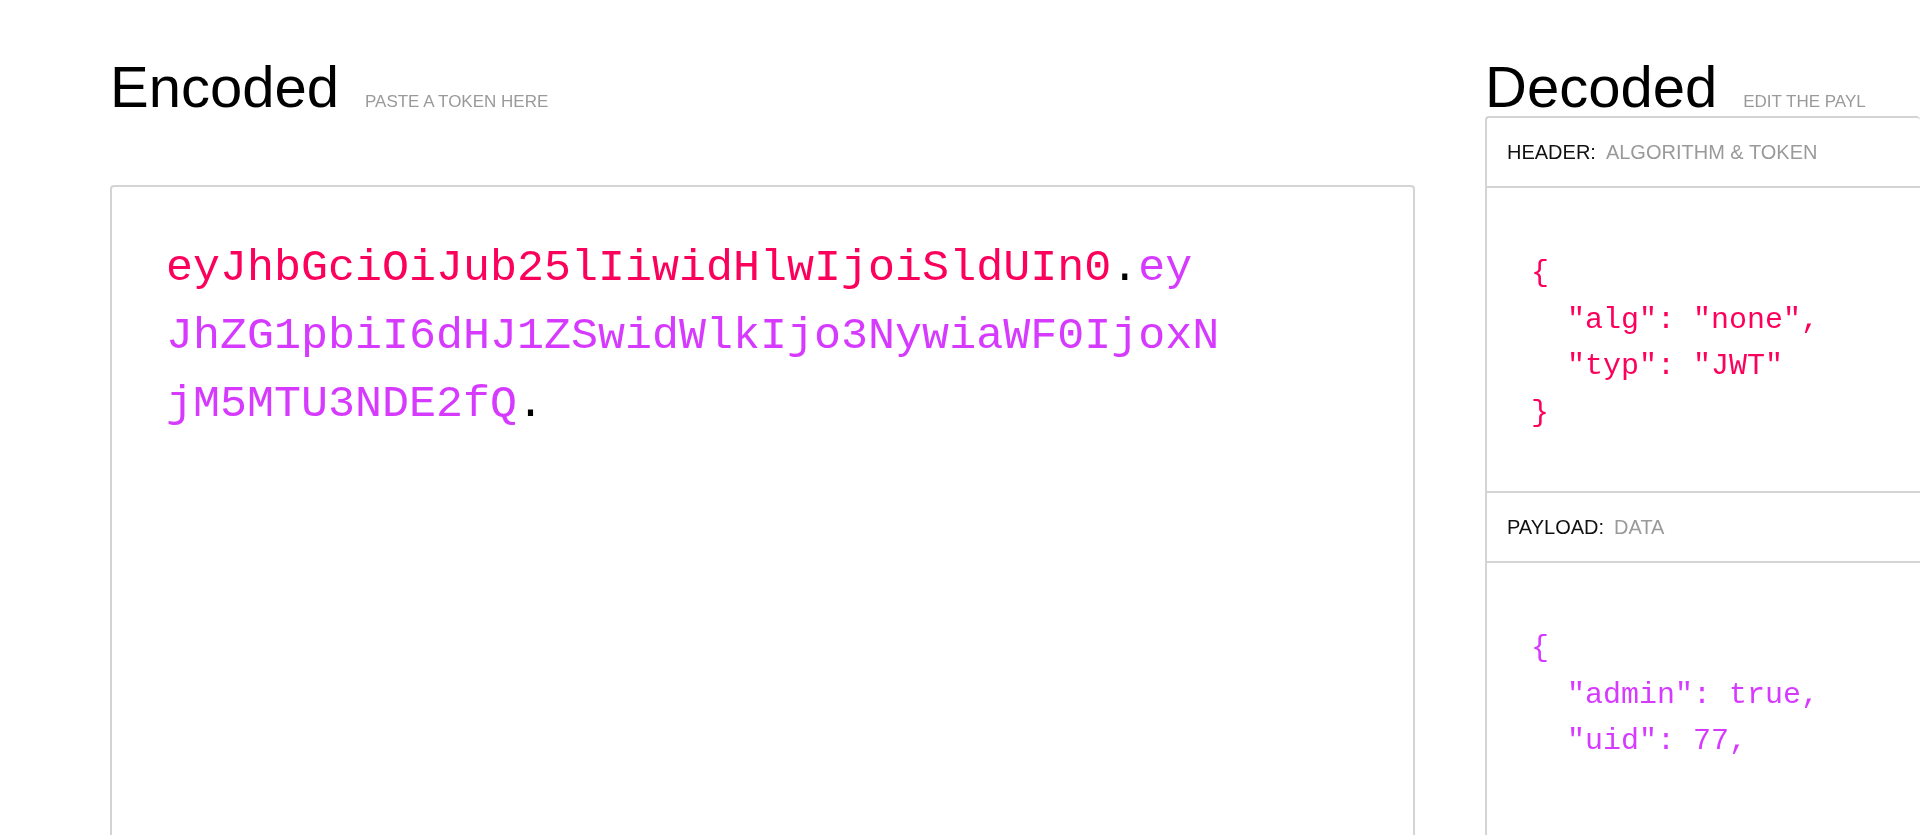 The width and height of the screenshot is (1920, 835). Describe the element at coordinates (1601, 87) in the screenshot. I see `decoded-title: Decoded` at that location.